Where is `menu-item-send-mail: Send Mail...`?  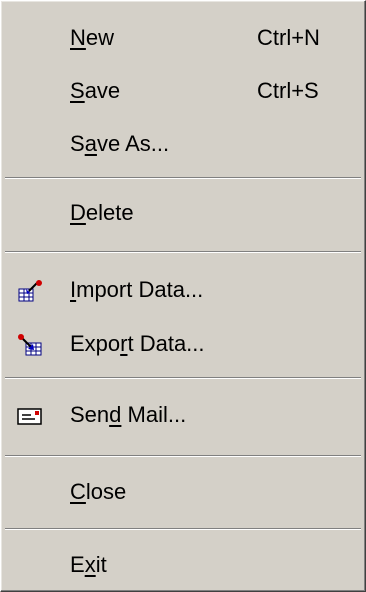 menu-item-send-mail: Send Mail... is located at coordinates (183, 416).